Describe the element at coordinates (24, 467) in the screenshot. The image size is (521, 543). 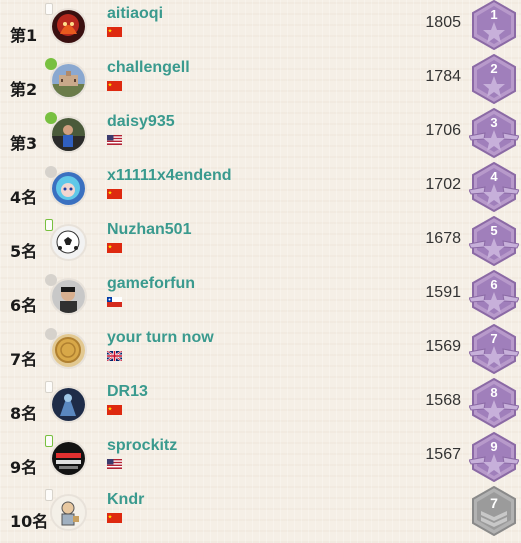
I see `rank-label: 9名` at that location.